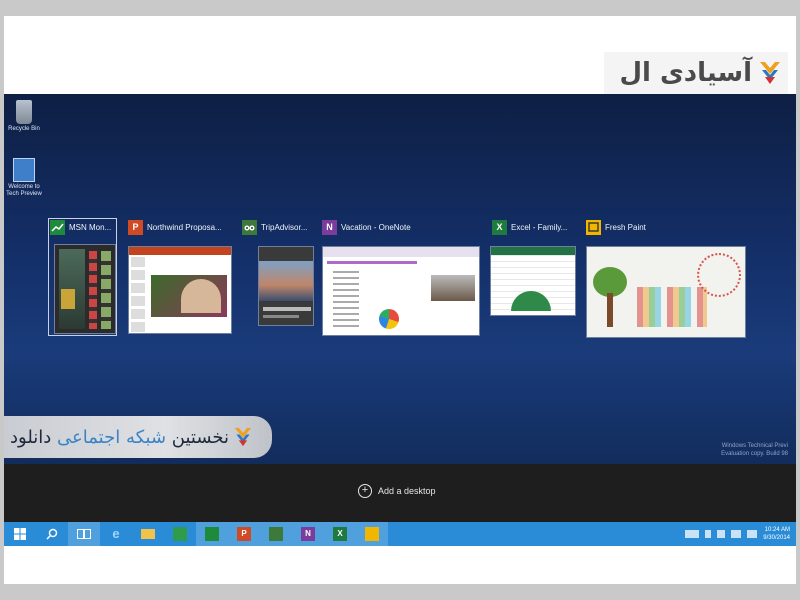 The height and width of the screenshot is (600, 800). I want to click on taskbar-internet-explorer: e, so click(116, 534).